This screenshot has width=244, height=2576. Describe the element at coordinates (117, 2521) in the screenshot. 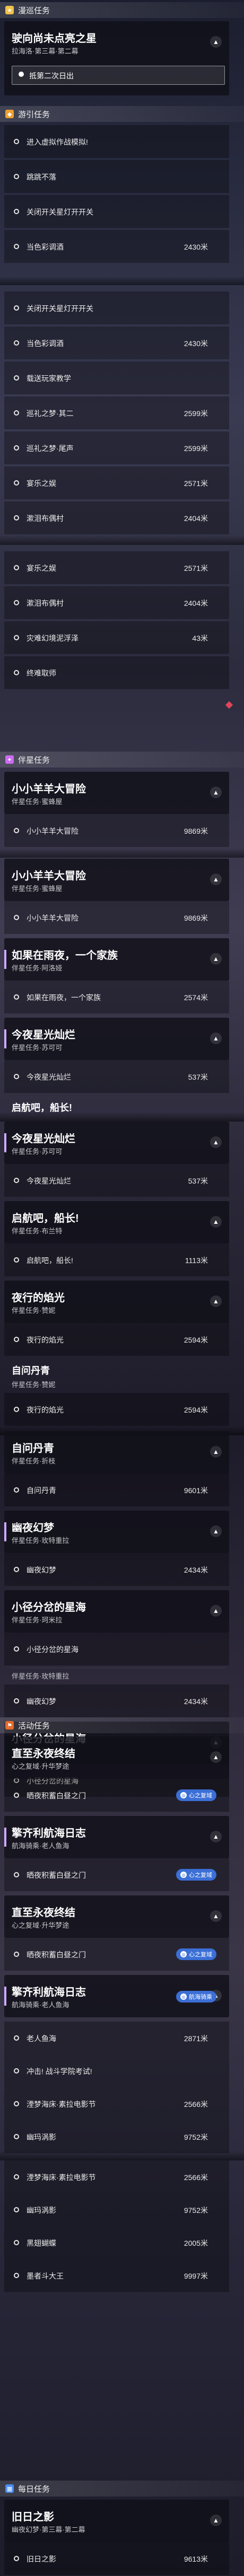

I see `quest-card-daily: 旧日之影 幽夜幻梦·第三幕·第二幕 ▲` at that location.